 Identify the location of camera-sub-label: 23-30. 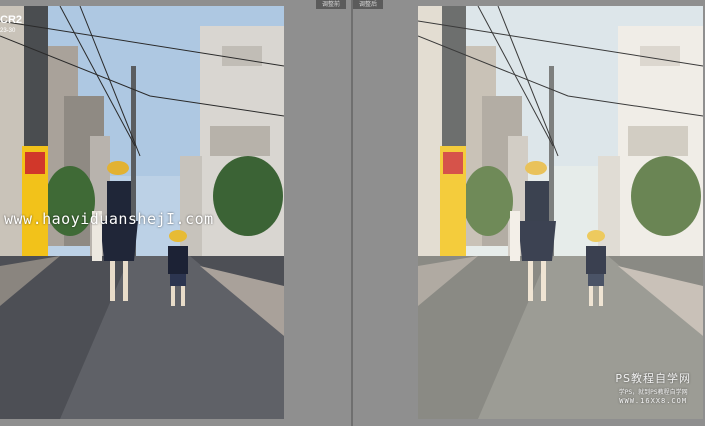
(8, 31).